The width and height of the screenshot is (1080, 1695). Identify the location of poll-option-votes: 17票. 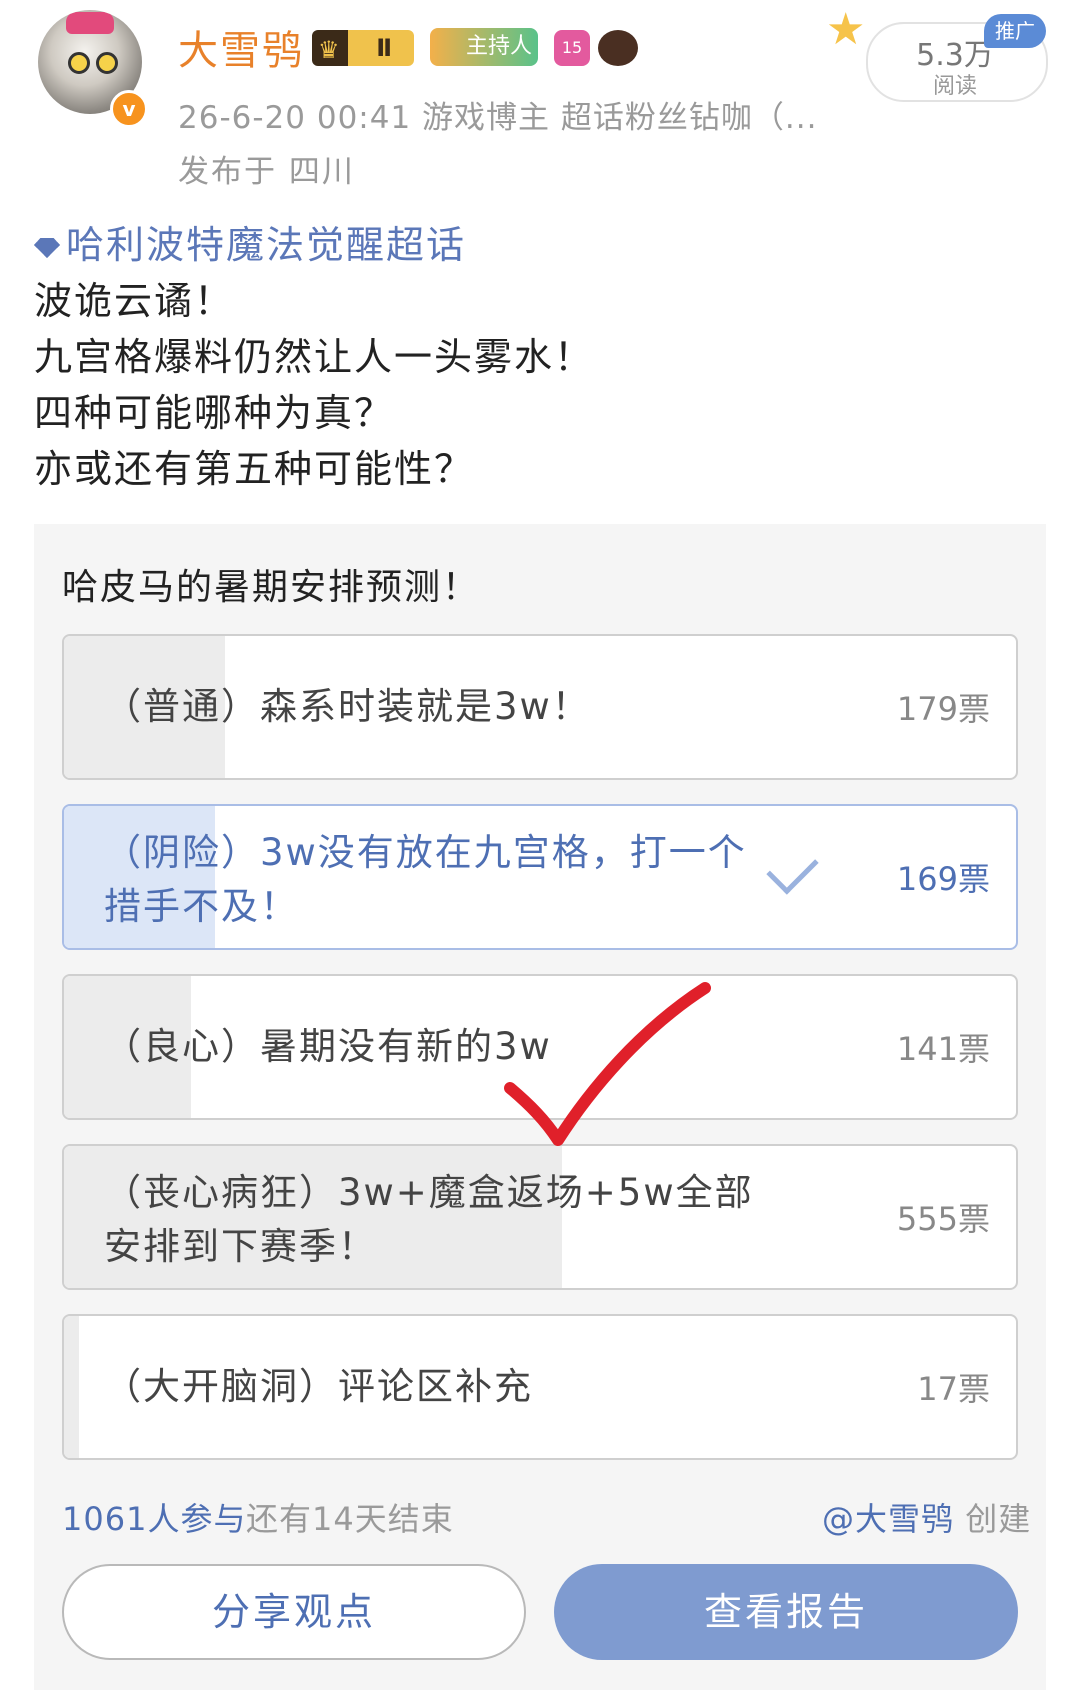
(953, 1389).